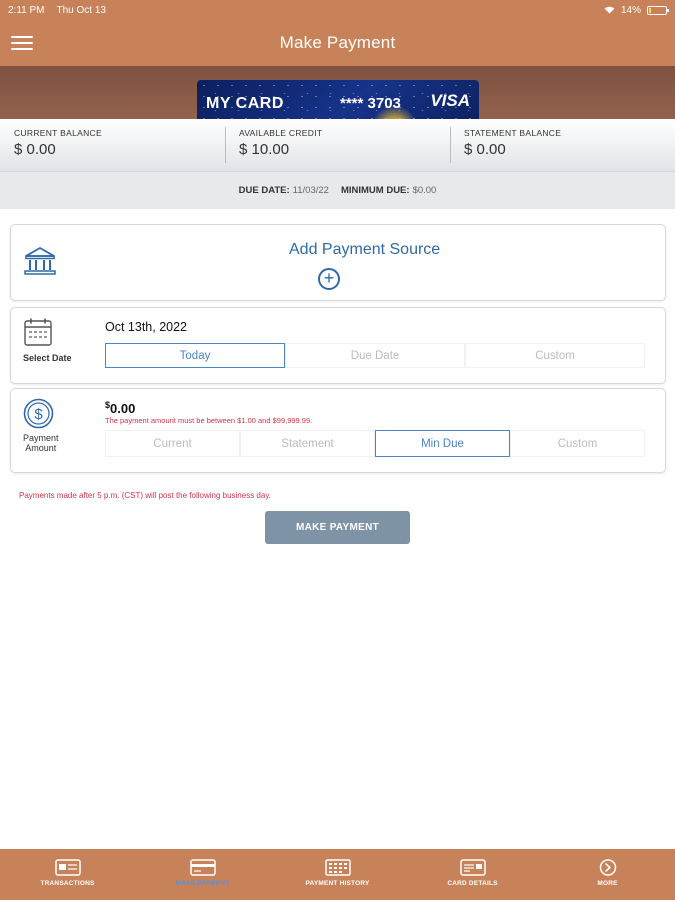 Image resolution: width=675 pixels, height=900 pixels. I want to click on card-details-icon, so click(472, 867).